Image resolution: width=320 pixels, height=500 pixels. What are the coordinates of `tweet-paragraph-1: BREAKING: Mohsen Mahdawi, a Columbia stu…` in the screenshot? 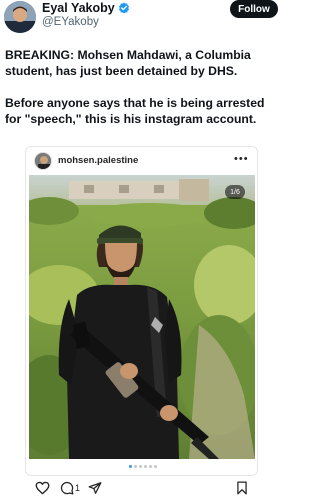 It's located at (128, 63).